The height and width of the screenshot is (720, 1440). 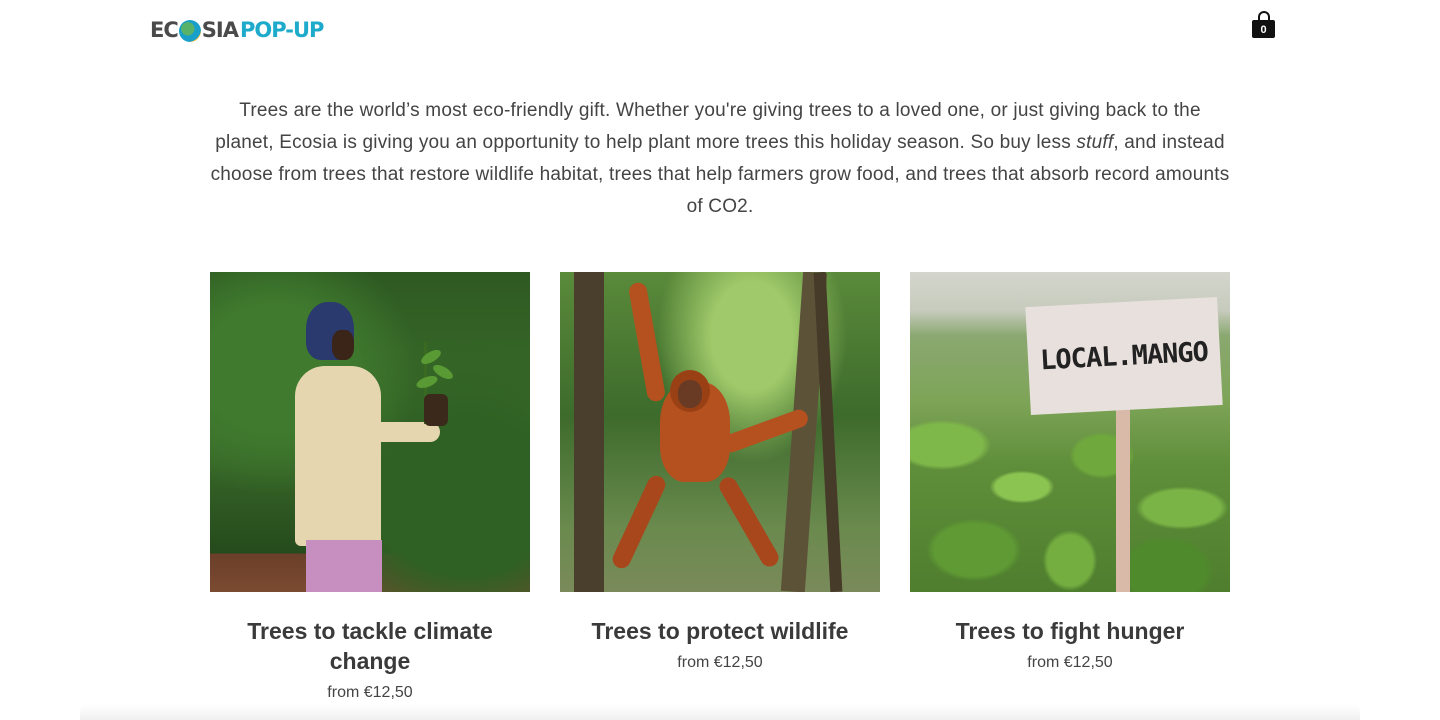 I want to click on logo-text-sia: SIA, so click(x=220, y=30).